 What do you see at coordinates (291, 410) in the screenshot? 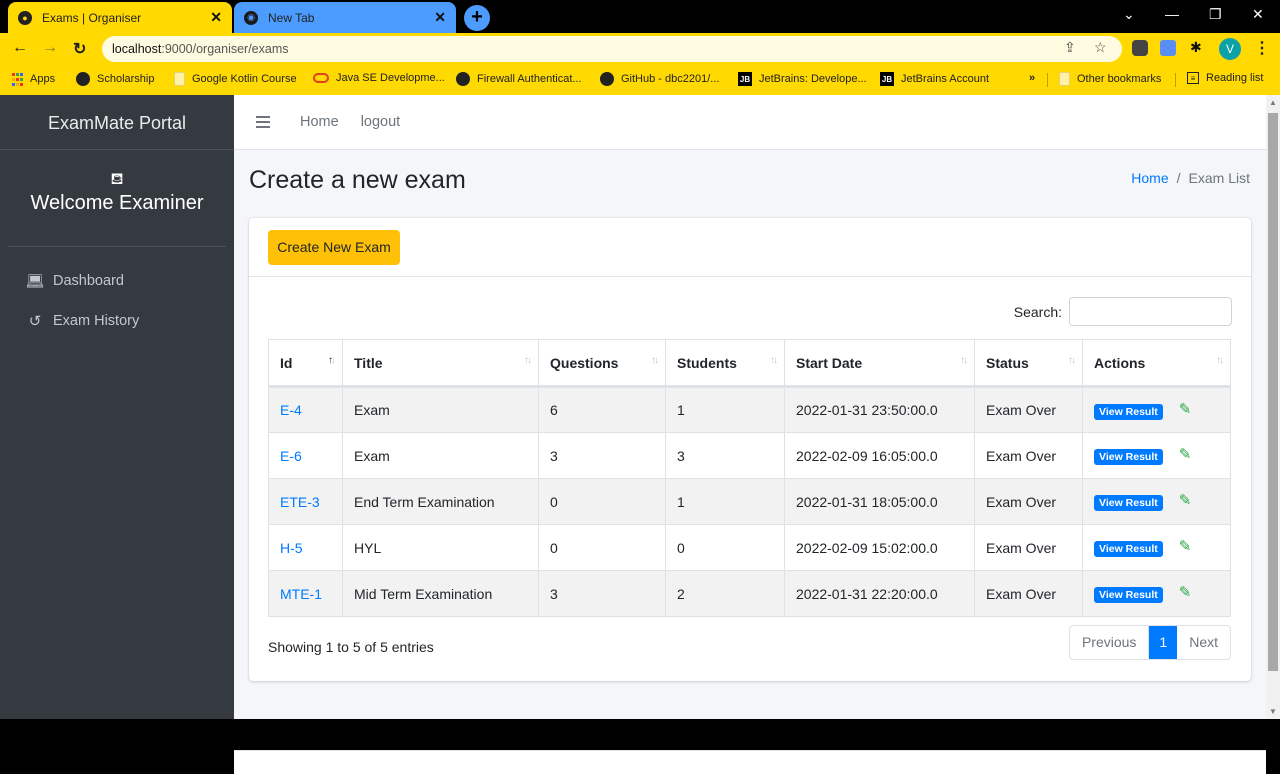
I see `exam-id-link: E-4` at bounding box center [291, 410].